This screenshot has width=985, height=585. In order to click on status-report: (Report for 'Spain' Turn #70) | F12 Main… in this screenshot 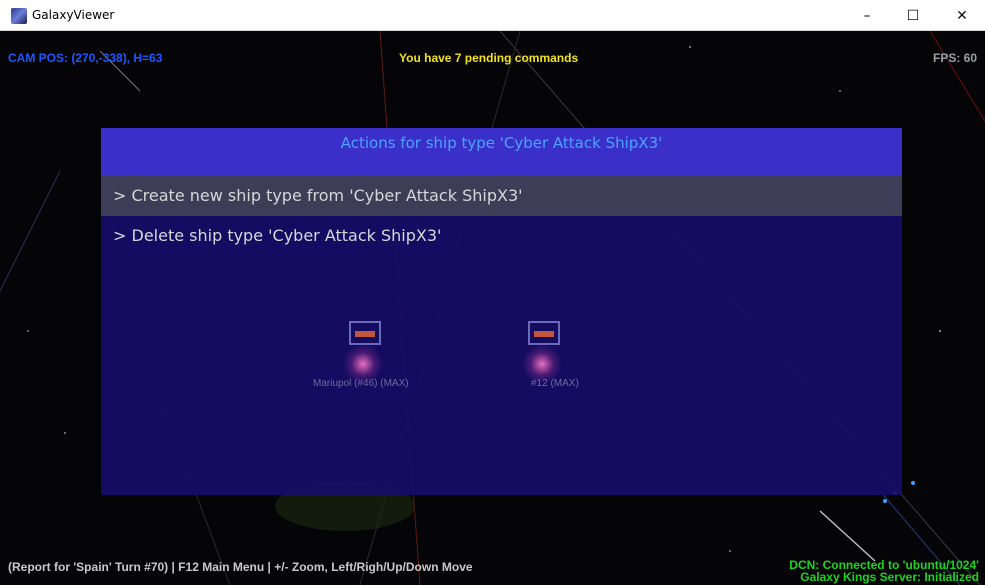, I will do `click(240, 567)`.